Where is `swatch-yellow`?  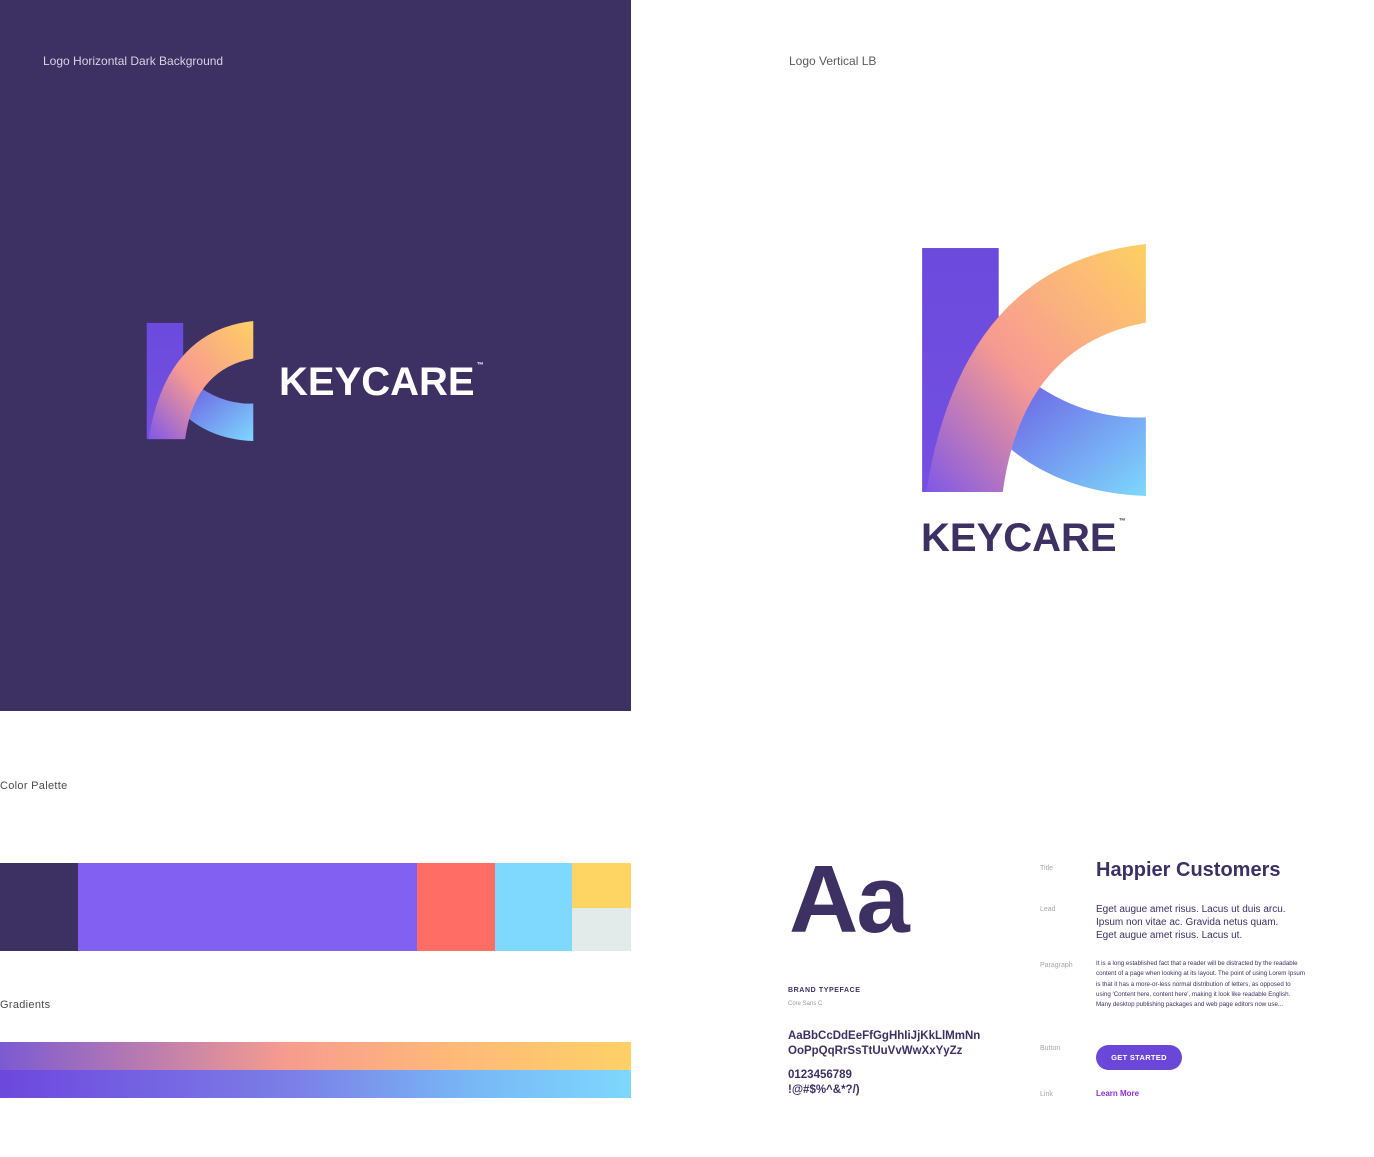
swatch-yellow is located at coordinates (601, 885).